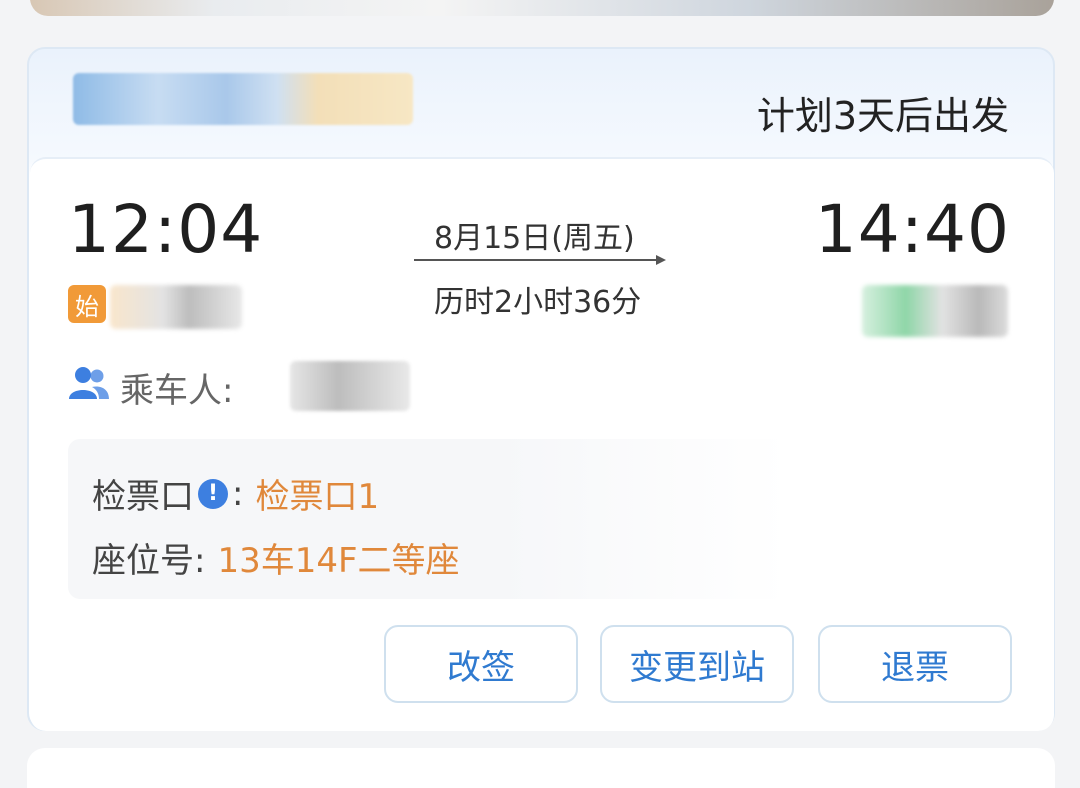 This screenshot has height=788, width=1080. Describe the element at coordinates (697, 664) in the screenshot. I see `change-destination-button: 变更到站` at that location.